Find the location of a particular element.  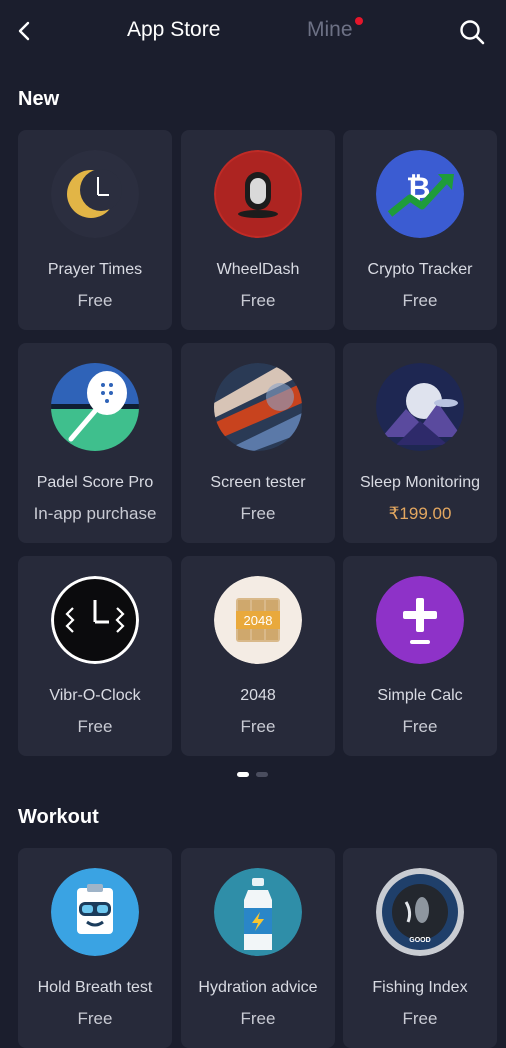

app-price: ₹199.00 is located at coordinates (420, 513).